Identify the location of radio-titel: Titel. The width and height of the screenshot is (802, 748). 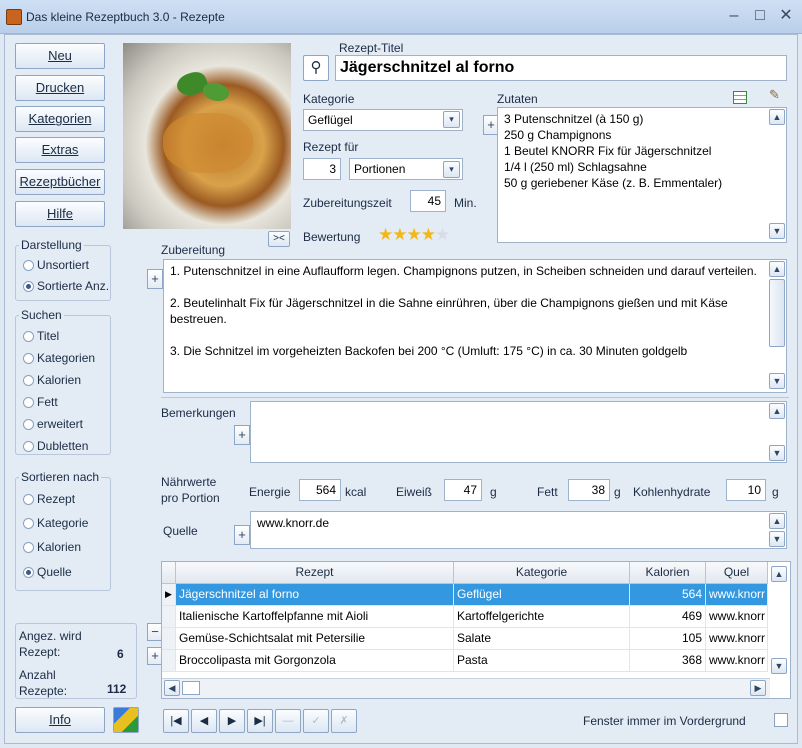
(41, 337).